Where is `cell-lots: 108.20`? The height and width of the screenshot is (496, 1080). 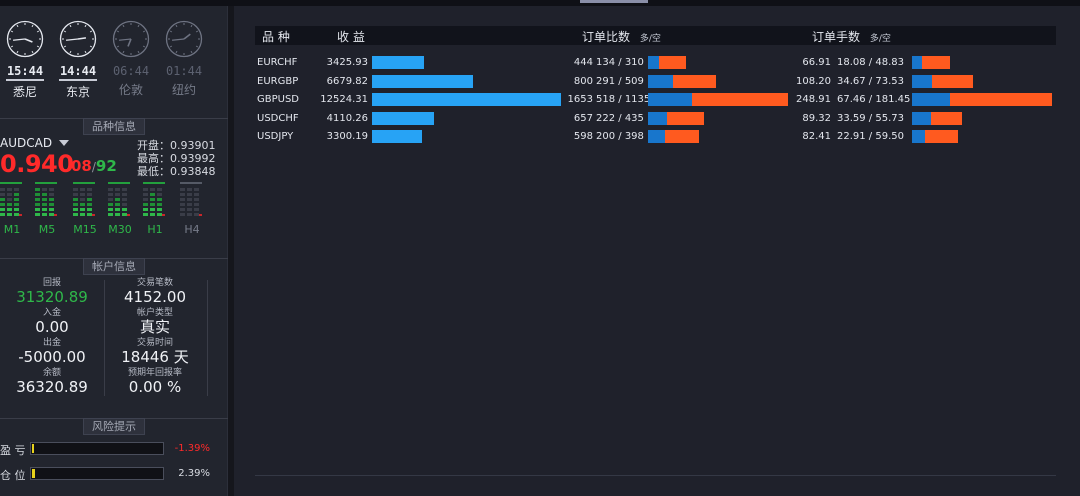 cell-lots: 108.20 is located at coordinates (813, 81).